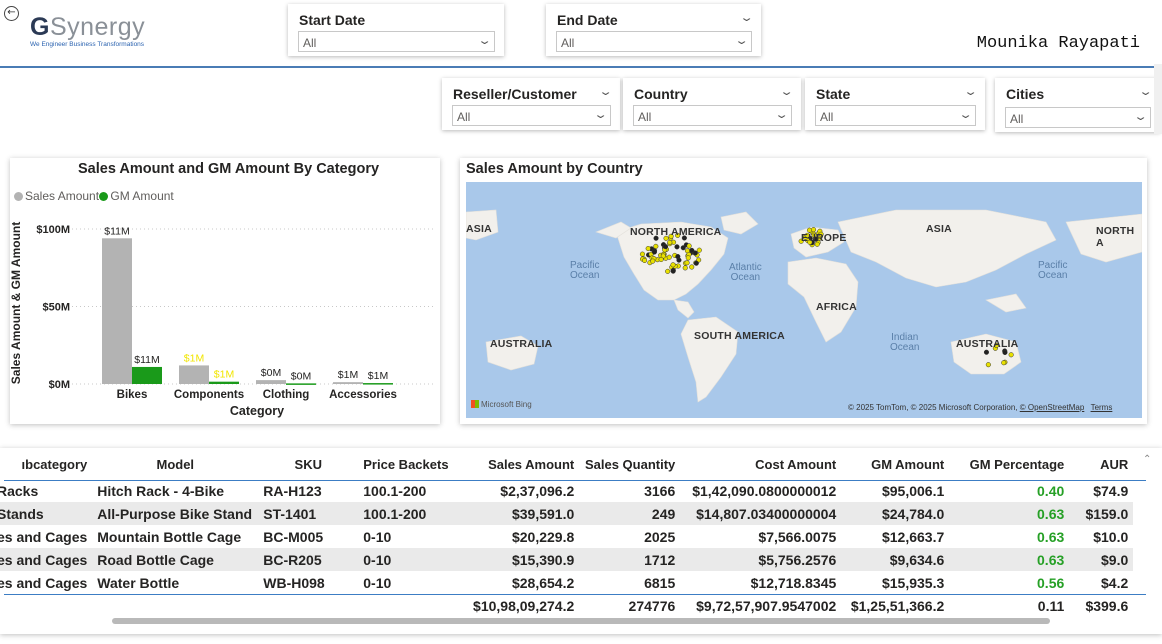 The width and height of the screenshot is (1162, 644). I want to click on cities-slicer: Cities ⌄ All ⌄, so click(1077, 105).